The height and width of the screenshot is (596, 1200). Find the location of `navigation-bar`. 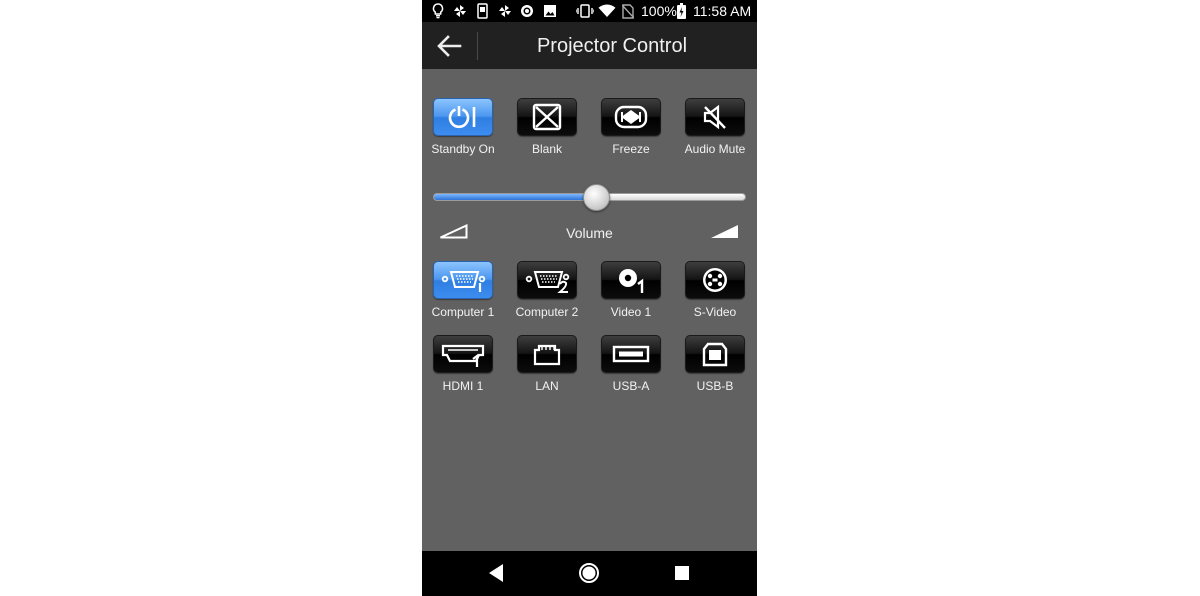

navigation-bar is located at coordinates (589, 573).